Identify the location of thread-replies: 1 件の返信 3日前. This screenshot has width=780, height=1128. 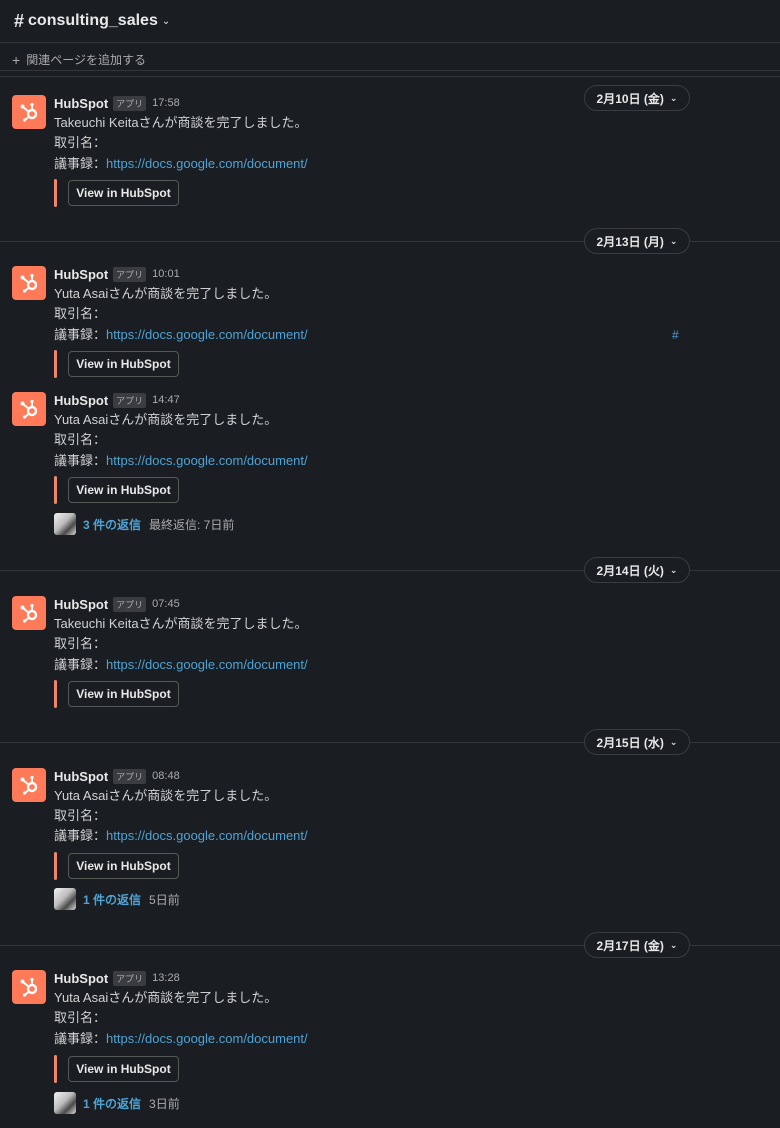
(117, 1103).